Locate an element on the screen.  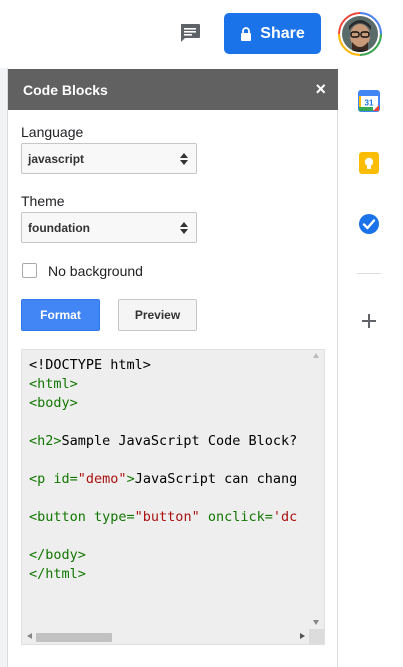
code-token: JavaScript can chang is located at coordinates (216, 479).